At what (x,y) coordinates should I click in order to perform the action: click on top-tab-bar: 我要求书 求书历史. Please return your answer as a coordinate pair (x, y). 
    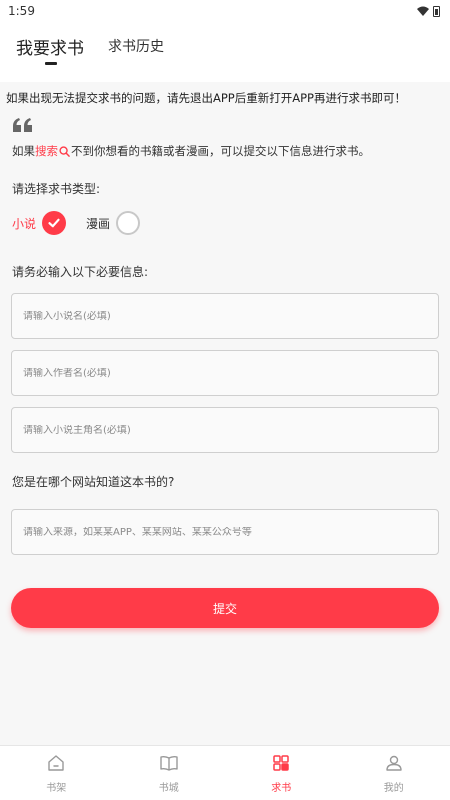
    Looking at the image, I should click on (225, 52).